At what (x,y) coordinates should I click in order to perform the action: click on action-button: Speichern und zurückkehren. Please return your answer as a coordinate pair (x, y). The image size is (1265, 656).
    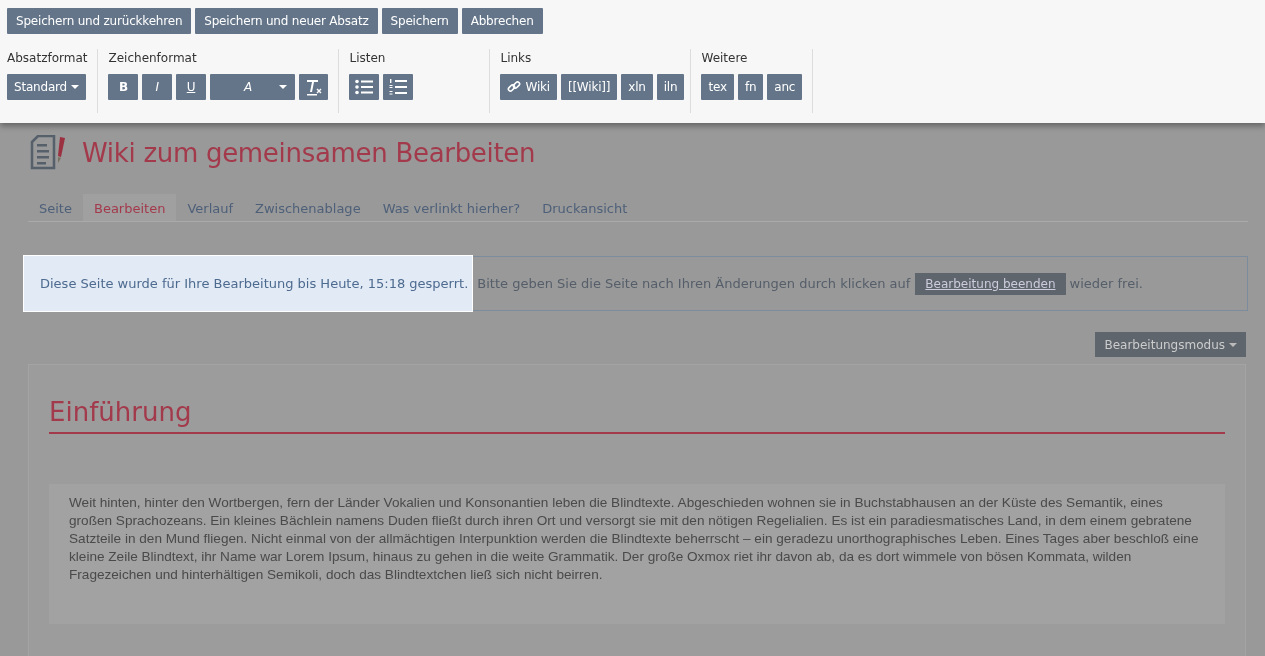
    Looking at the image, I should click on (99, 21).